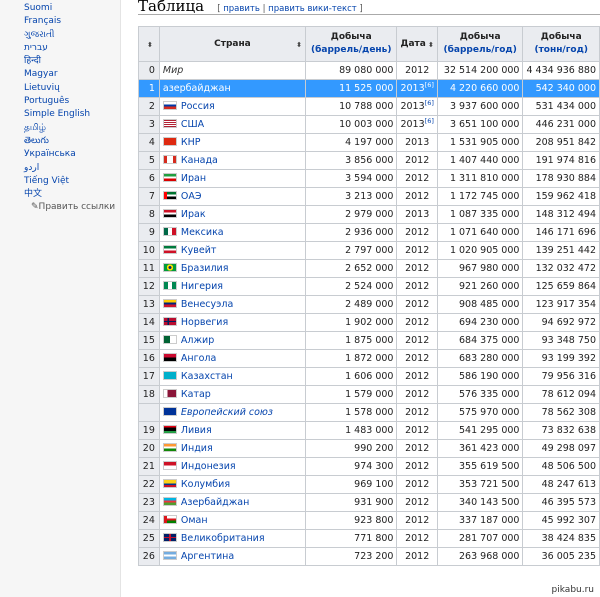  What do you see at coordinates (72, 154) in the screenshot?
I see `language-link: Українська` at bounding box center [72, 154].